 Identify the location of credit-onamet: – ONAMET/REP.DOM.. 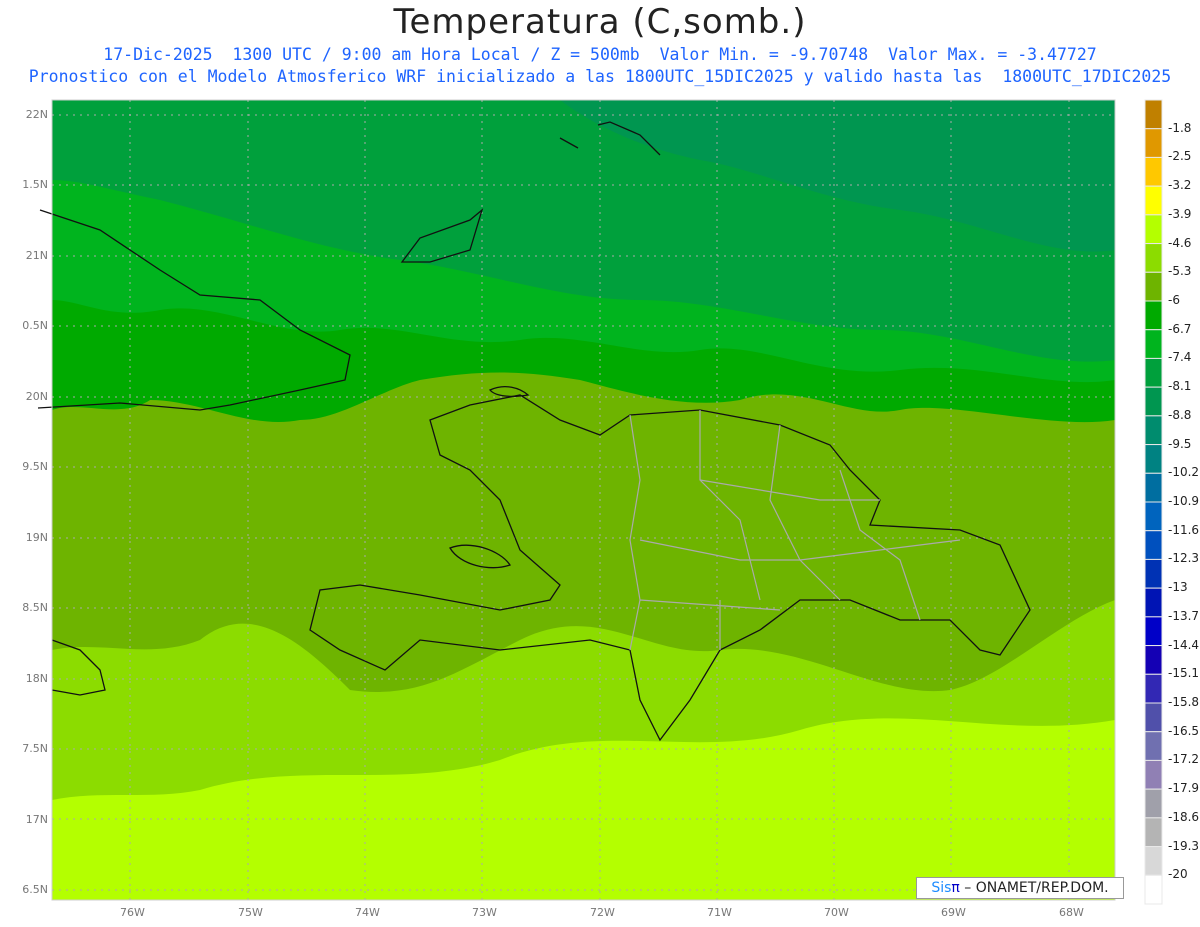
(1034, 888).